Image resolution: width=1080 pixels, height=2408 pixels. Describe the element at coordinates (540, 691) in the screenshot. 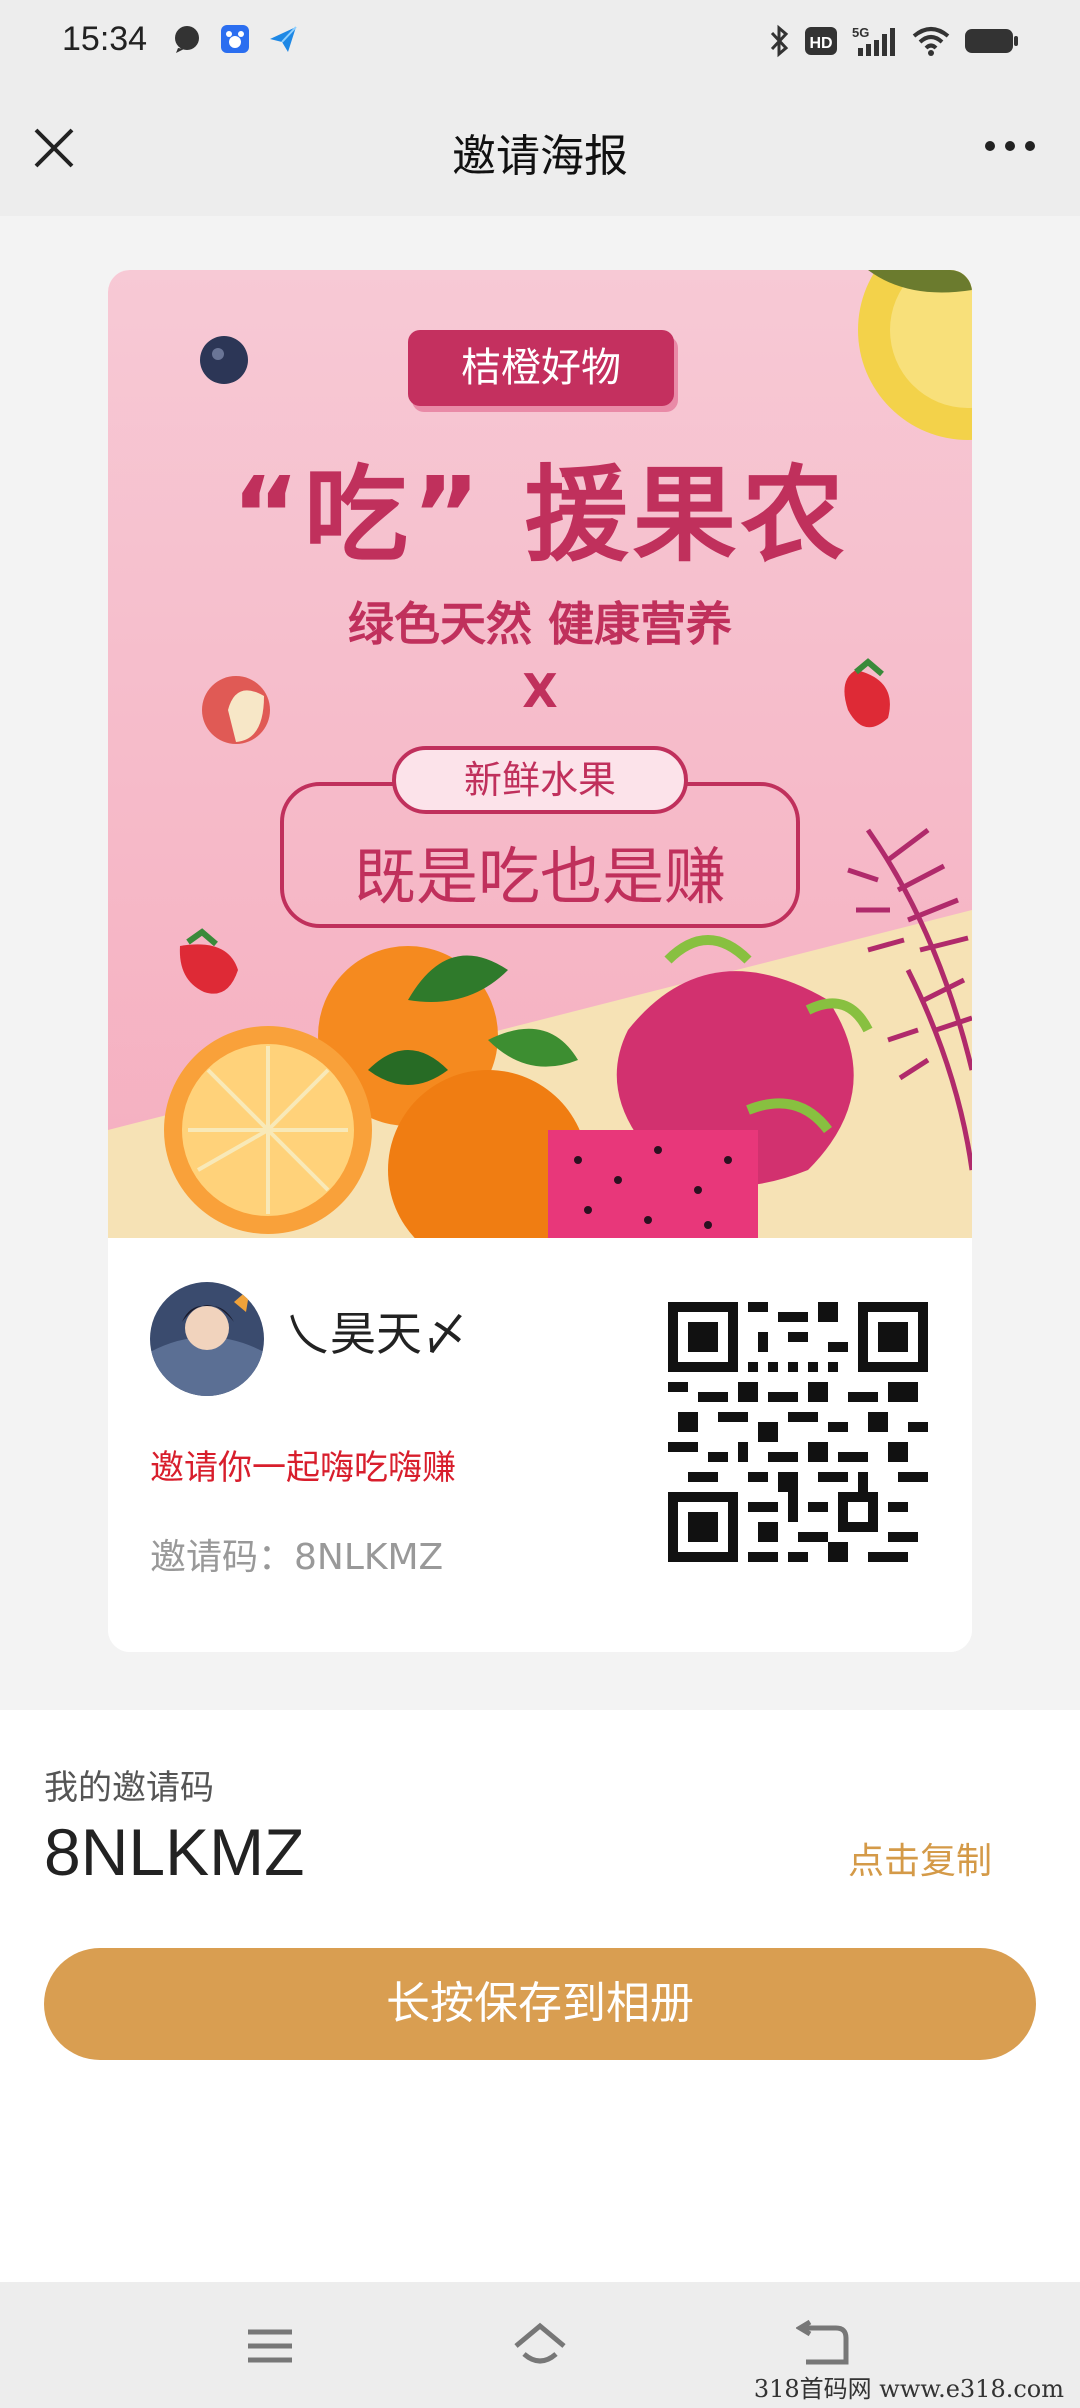

I see `poster-x-mark: X` at that location.